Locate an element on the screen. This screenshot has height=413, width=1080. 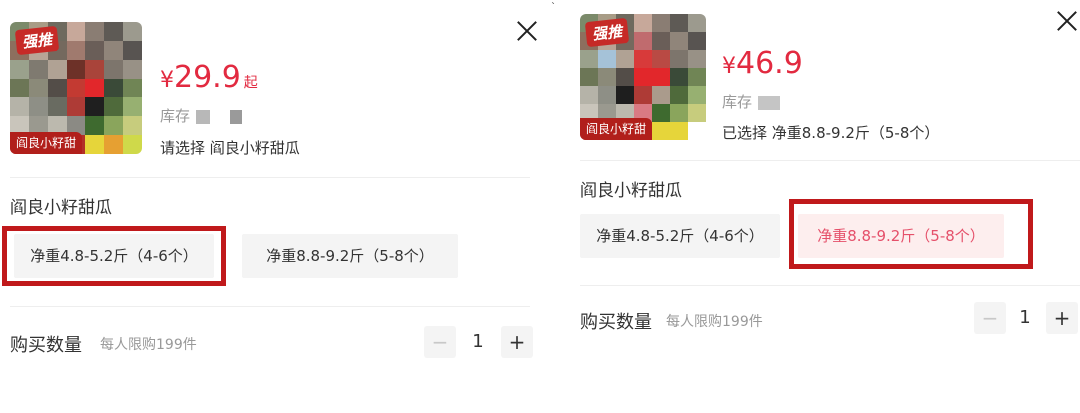
price-value: 29.9 is located at coordinates (207, 77).